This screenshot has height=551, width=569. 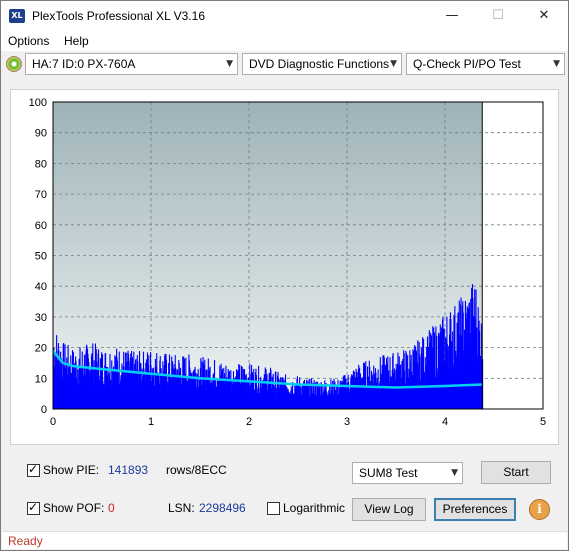 What do you see at coordinates (111, 508) in the screenshot?
I see `pof-value: 0` at bounding box center [111, 508].